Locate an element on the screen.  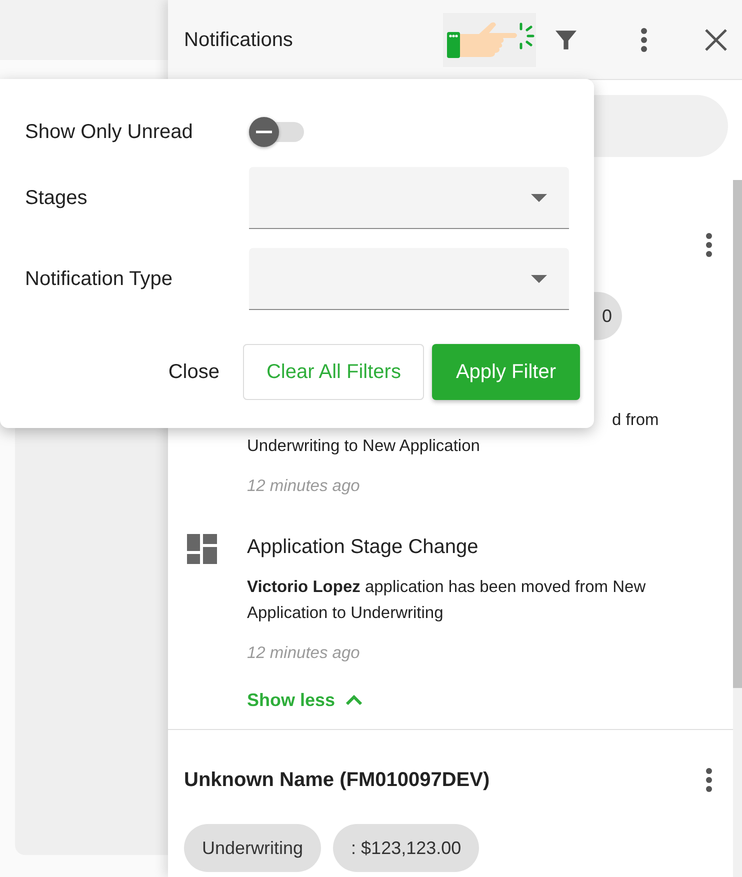
close-button is located at coordinates (716, 40).